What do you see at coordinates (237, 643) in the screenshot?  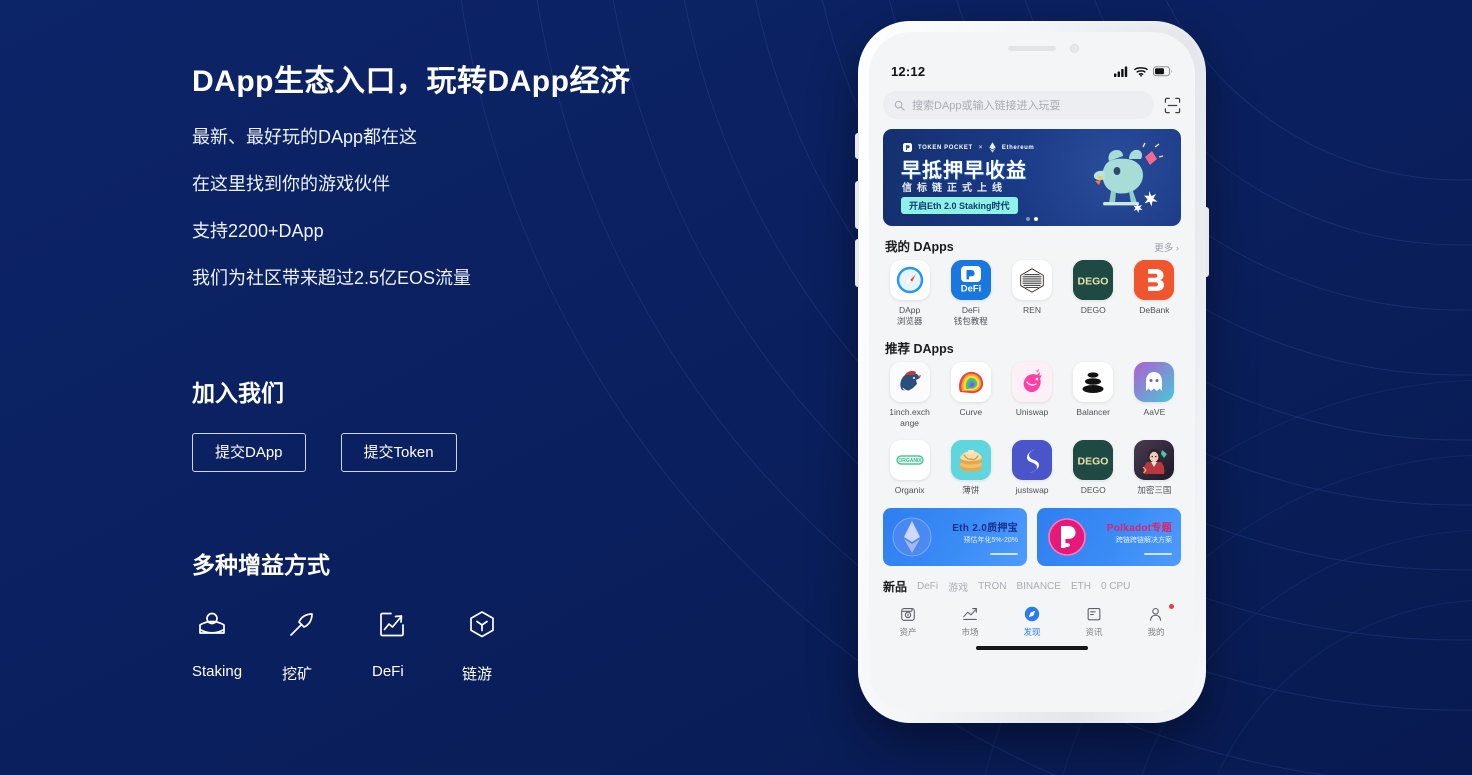 I see `way-item-staking: Staking` at bounding box center [237, 643].